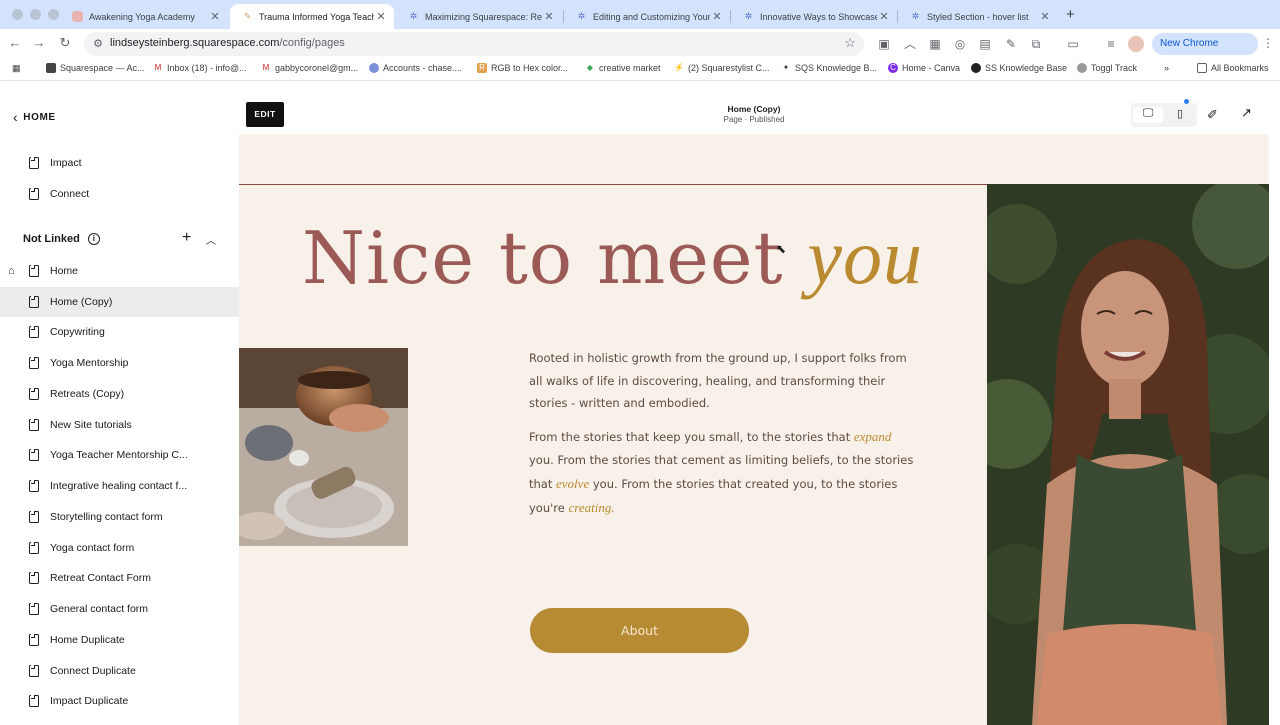  Describe the element at coordinates (1268, 43) in the screenshot. I see `kebab-menu-icon: ⋮` at that location.